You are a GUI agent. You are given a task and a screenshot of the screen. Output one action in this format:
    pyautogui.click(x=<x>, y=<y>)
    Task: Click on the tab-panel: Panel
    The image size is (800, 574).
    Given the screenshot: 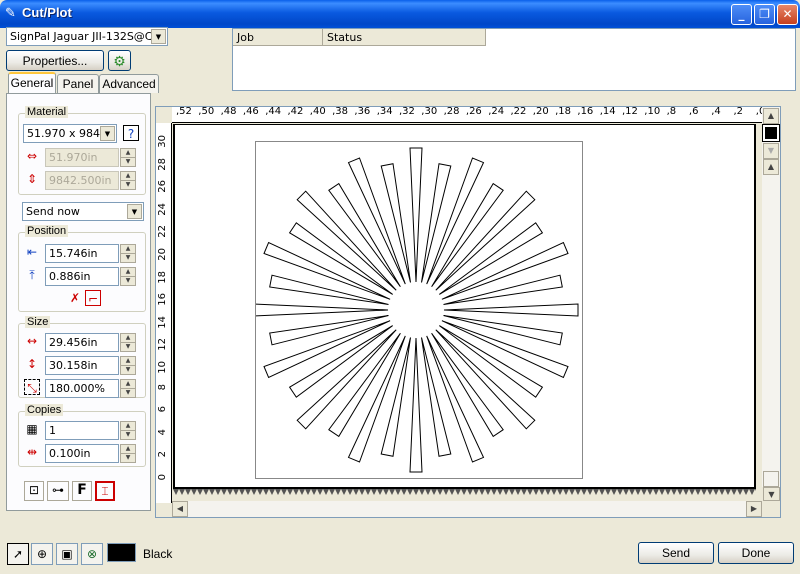 What is the action you would take?
    pyautogui.click(x=78, y=83)
    